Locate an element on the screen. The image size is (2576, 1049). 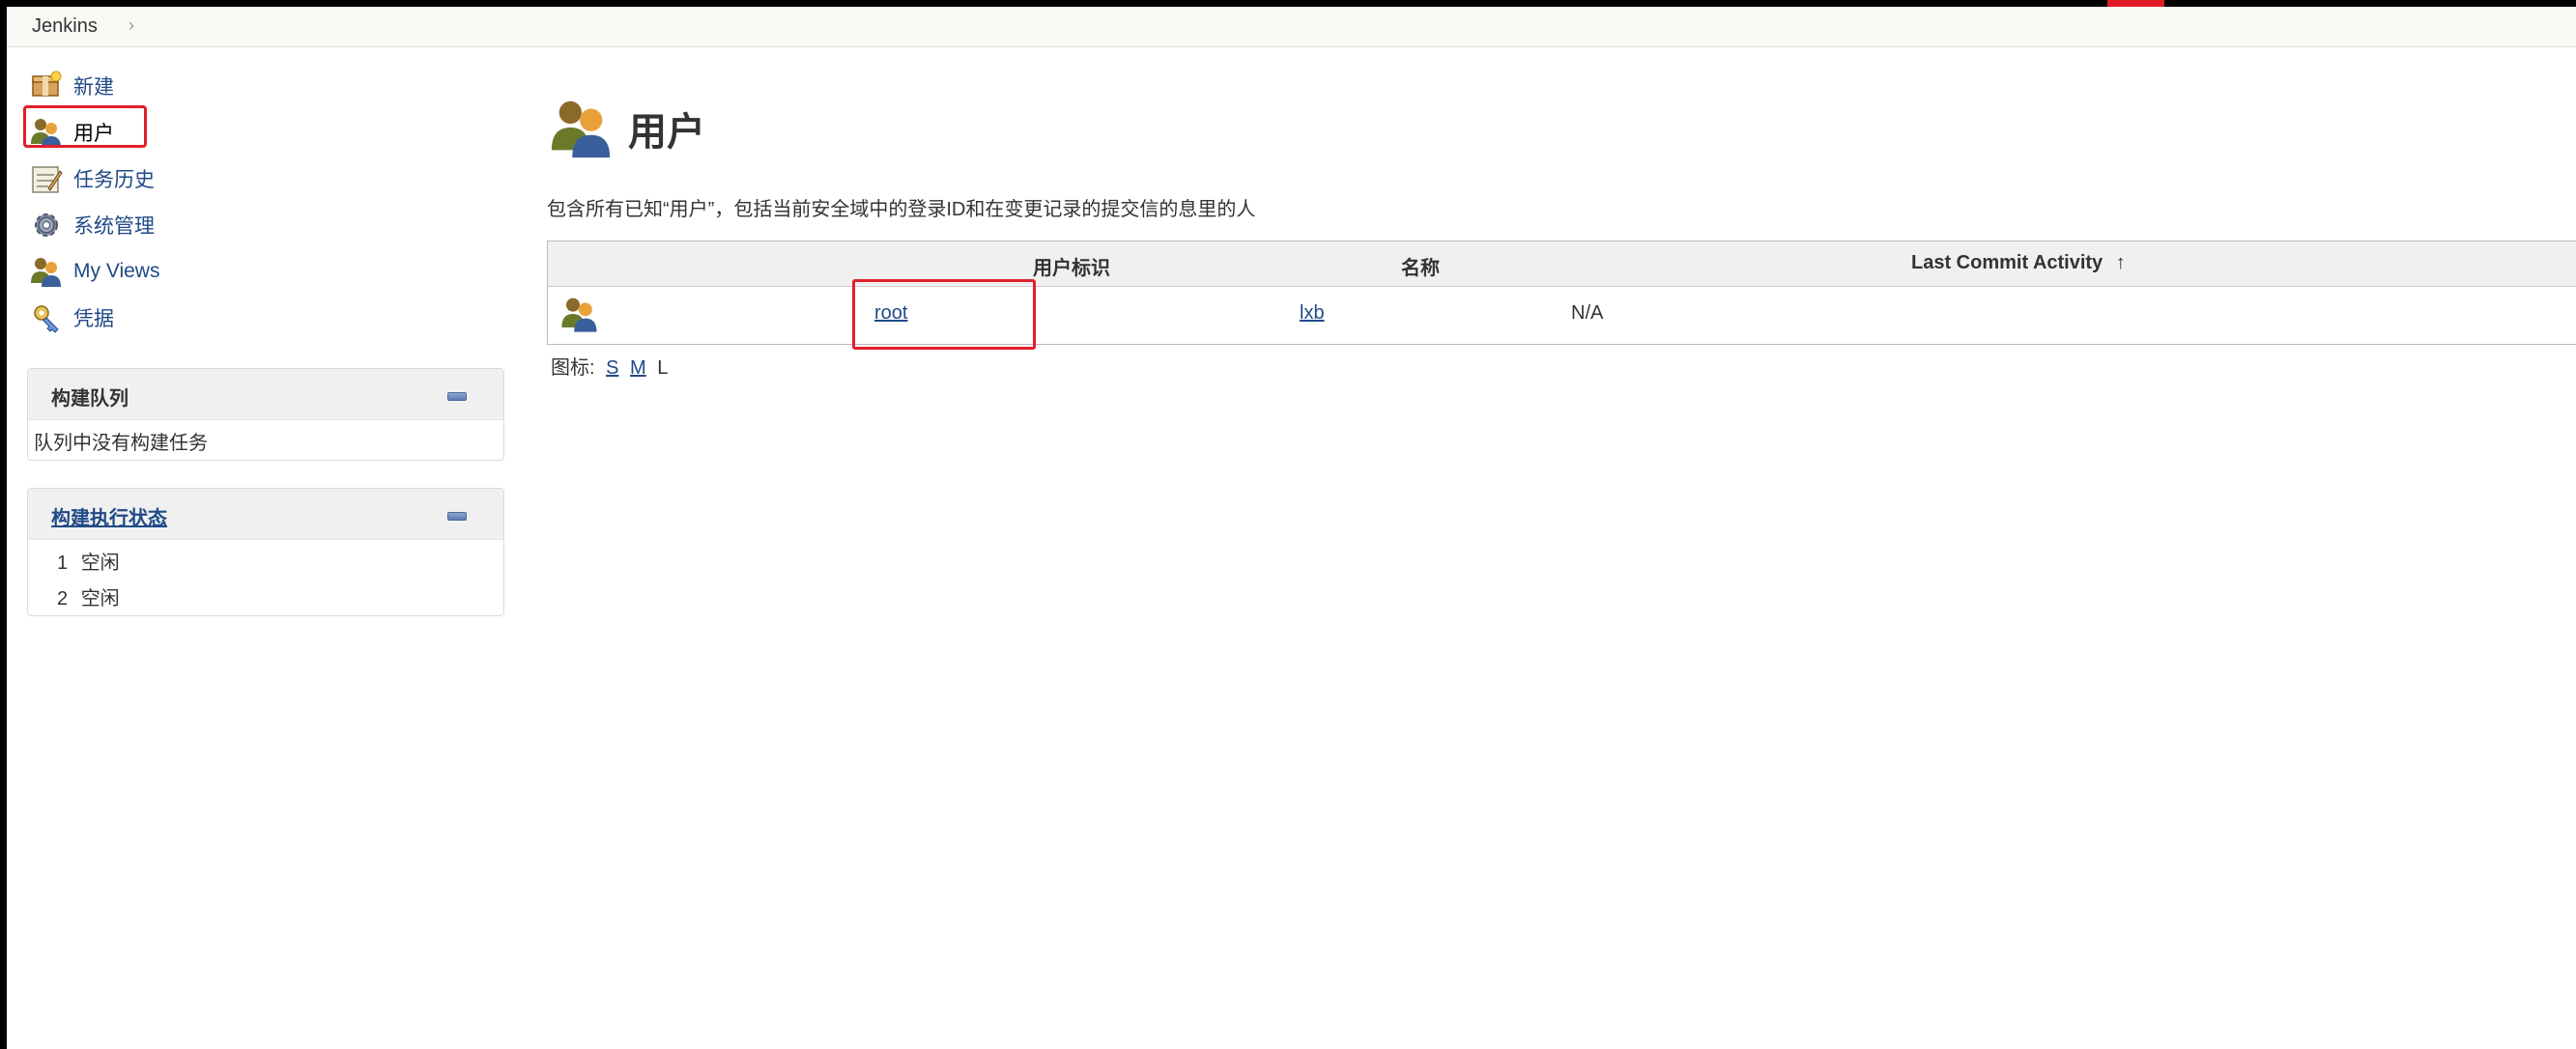
build-queue-pane: 构建队列 队列中没有构建任务 is located at coordinates (266, 414).